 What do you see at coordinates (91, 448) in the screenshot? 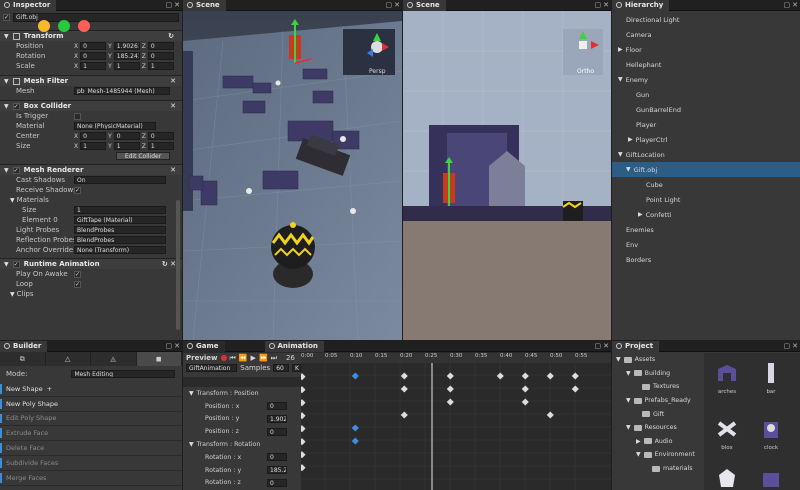
I see `delete-face-button: Delete Face` at bounding box center [91, 448].